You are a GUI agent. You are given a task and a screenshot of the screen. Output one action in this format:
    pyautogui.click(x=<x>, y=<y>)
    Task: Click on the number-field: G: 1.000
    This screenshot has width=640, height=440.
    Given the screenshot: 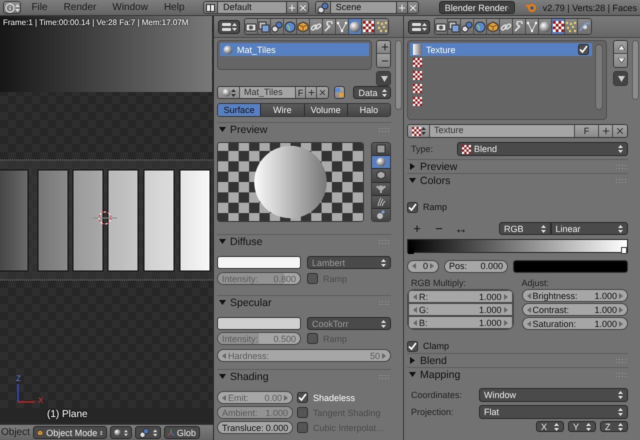 What is the action you would take?
    pyautogui.click(x=460, y=309)
    